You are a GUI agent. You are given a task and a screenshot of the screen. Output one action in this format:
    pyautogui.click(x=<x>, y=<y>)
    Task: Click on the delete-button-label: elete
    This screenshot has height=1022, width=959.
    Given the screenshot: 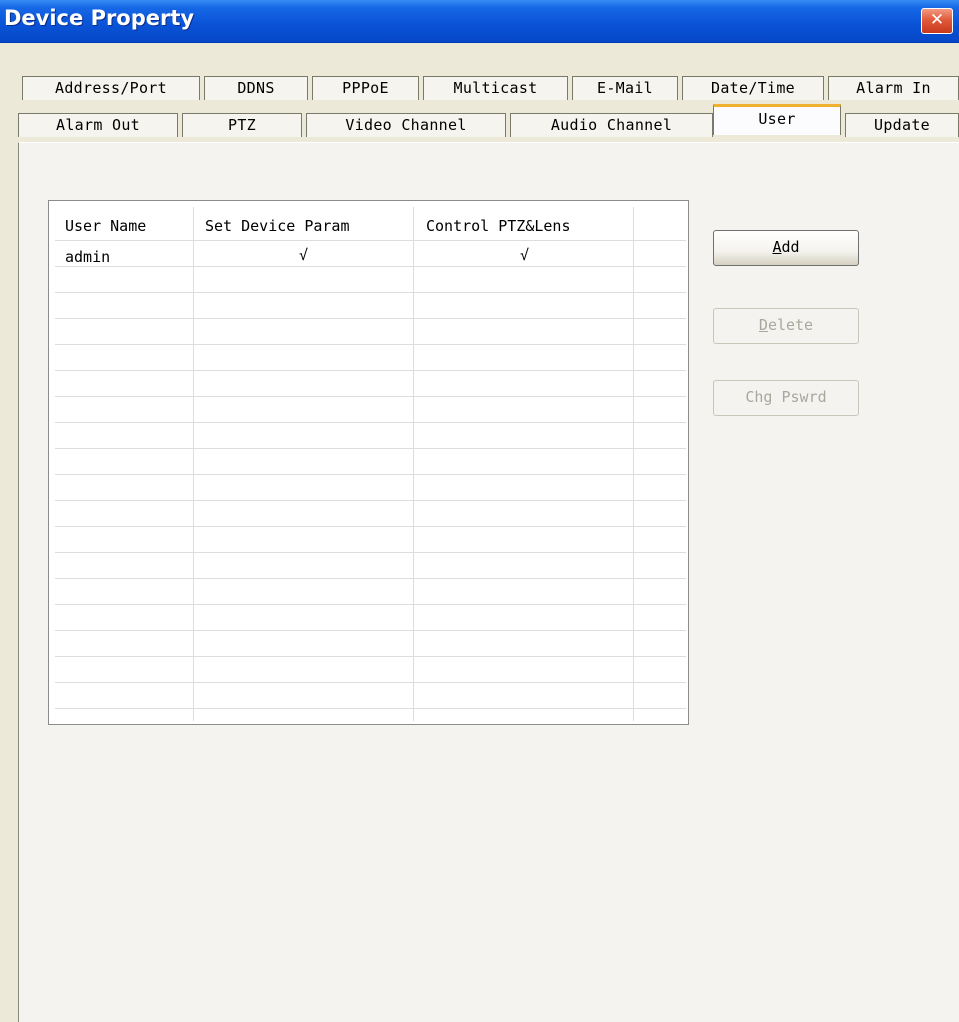 What is the action you would take?
    pyautogui.click(x=790, y=325)
    